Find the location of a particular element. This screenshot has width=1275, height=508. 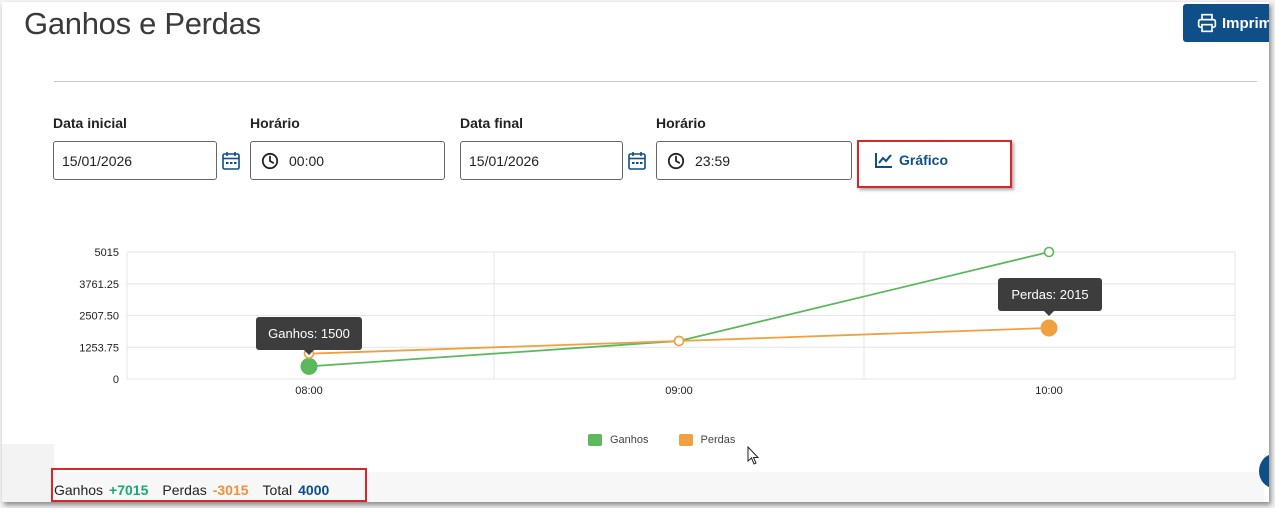

y-tick-label: 1253.75 is located at coordinates (99, 348).